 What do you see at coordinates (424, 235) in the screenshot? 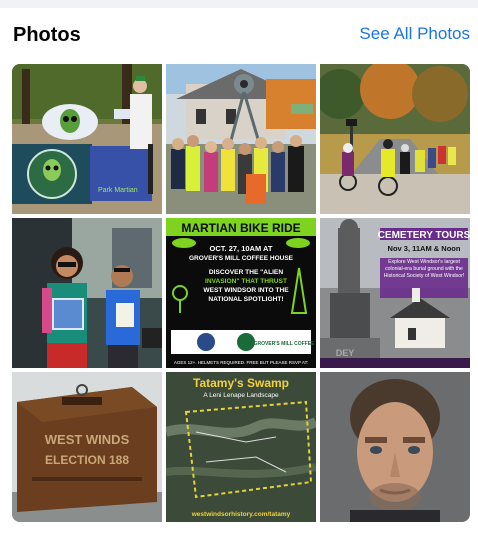
I see `poster-title: CEMETERY TOURS` at bounding box center [424, 235].